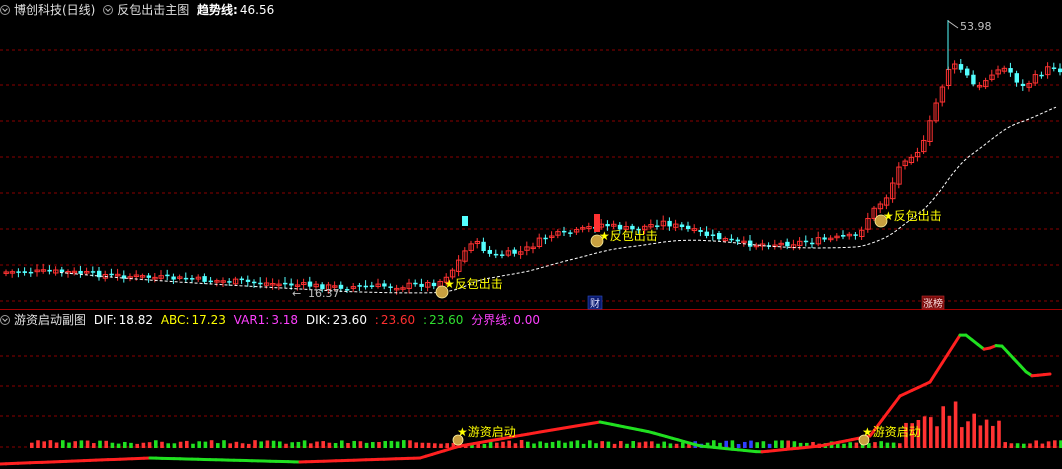 The height and width of the screenshot is (469, 1062). What do you see at coordinates (908, 218) in the screenshot?
I see `signal-marker-3: ★反包出击` at bounding box center [908, 218].